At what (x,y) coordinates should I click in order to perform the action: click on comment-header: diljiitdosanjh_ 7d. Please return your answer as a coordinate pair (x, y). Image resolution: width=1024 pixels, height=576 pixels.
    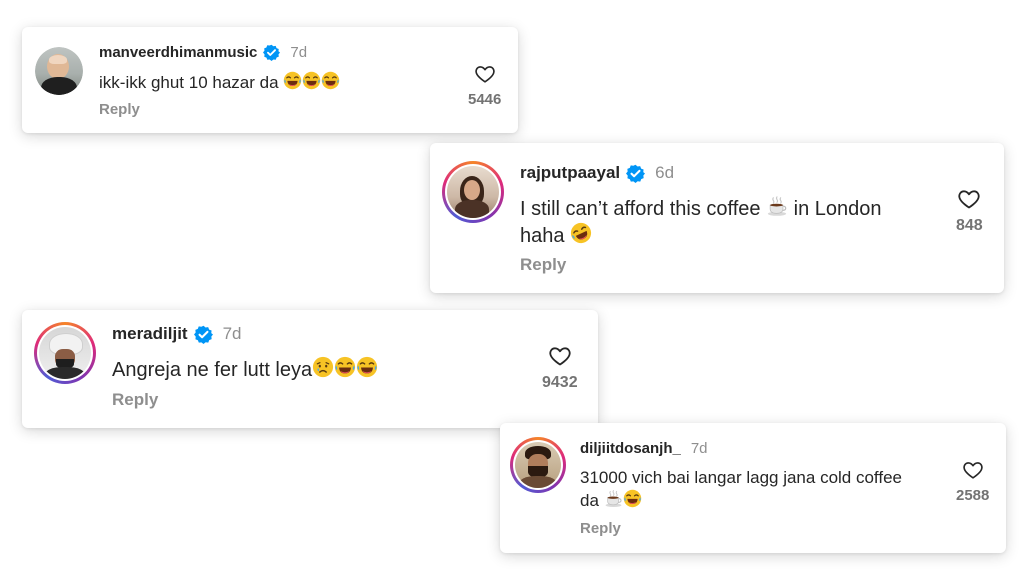
    Looking at the image, I should click on (644, 448).